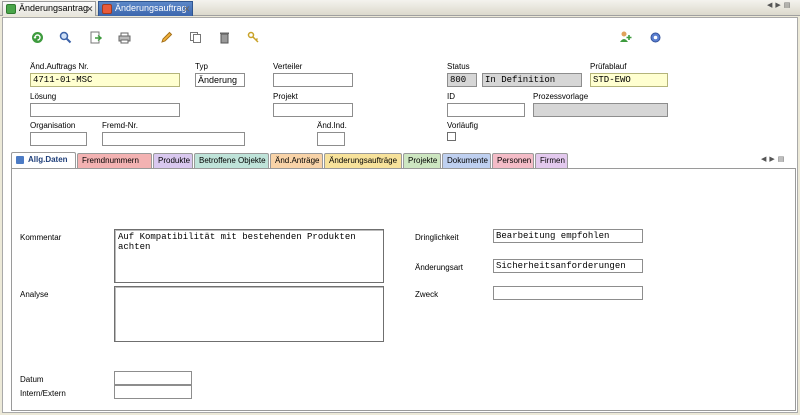 This screenshot has height=415, width=800. What do you see at coordinates (37, 37) in the screenshot?
I see `refresh-icon` at bounding box center [37, 37].